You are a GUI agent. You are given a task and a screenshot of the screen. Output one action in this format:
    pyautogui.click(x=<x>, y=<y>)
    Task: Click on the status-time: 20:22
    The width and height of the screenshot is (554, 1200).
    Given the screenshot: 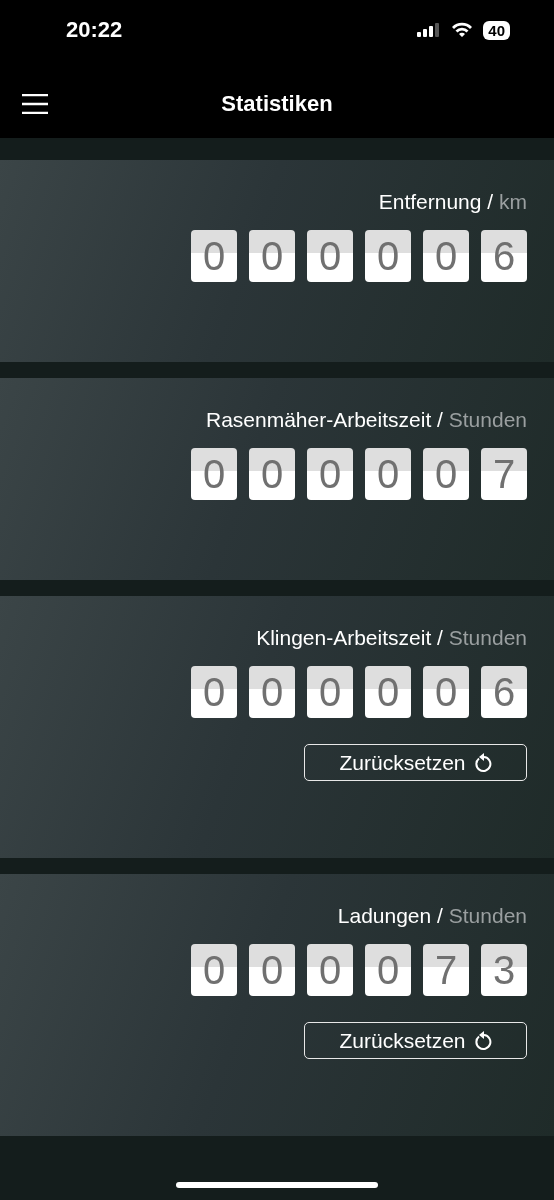 What is the action you would take?
    pyautogui.click(x=94, y=30)
    